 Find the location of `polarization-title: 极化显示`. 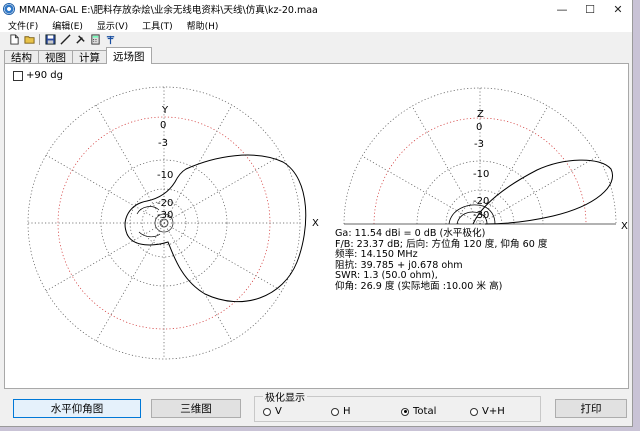

polarization-title: 极化显示 is located at coordinates (285, 396).